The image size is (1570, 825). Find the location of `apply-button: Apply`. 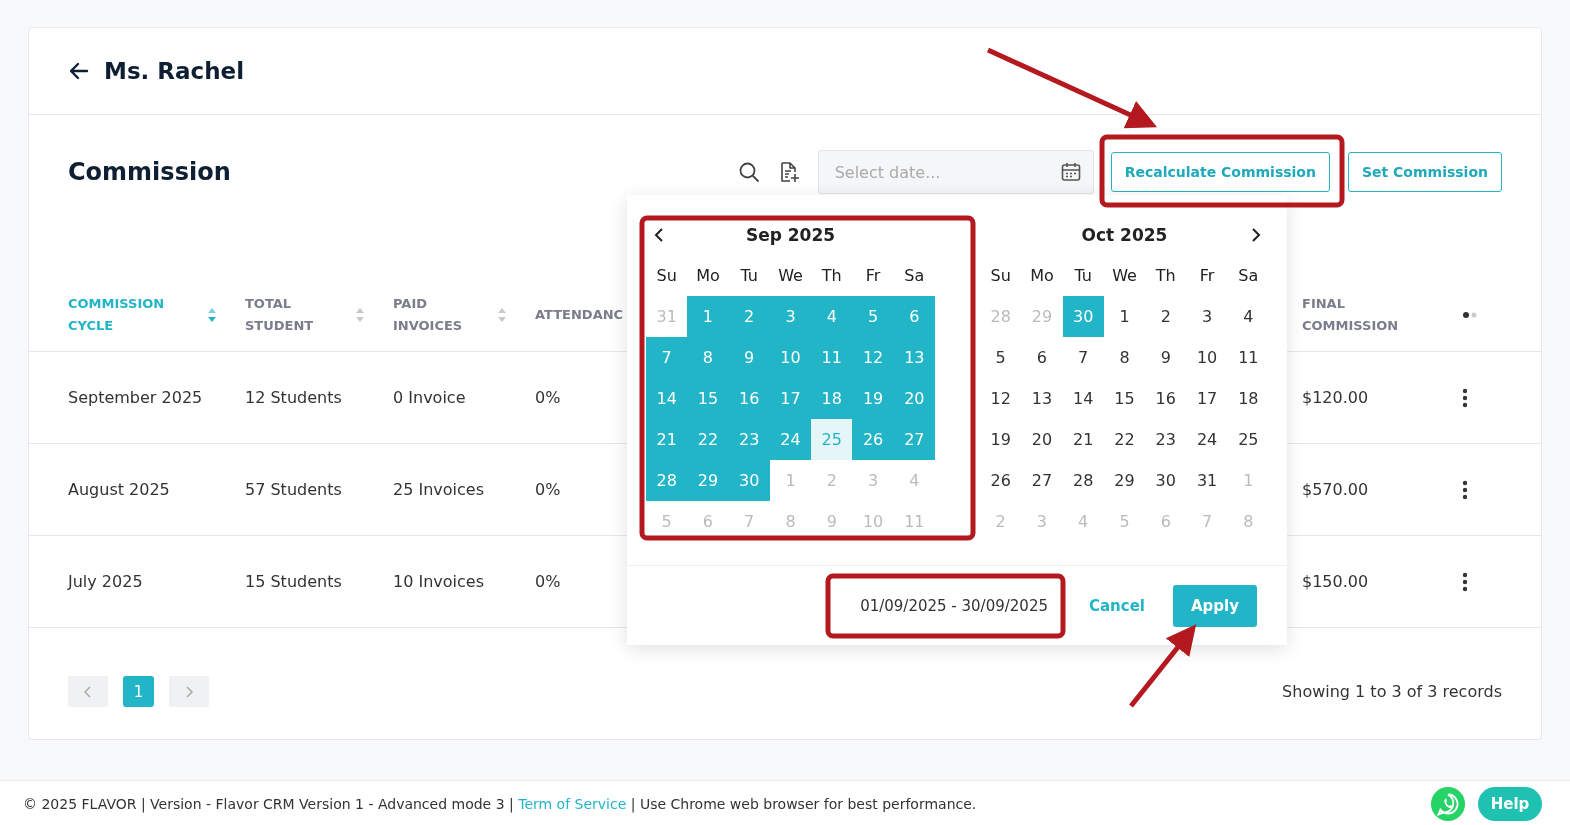

apply-button: Apply is located at coordinates (1215, 605).